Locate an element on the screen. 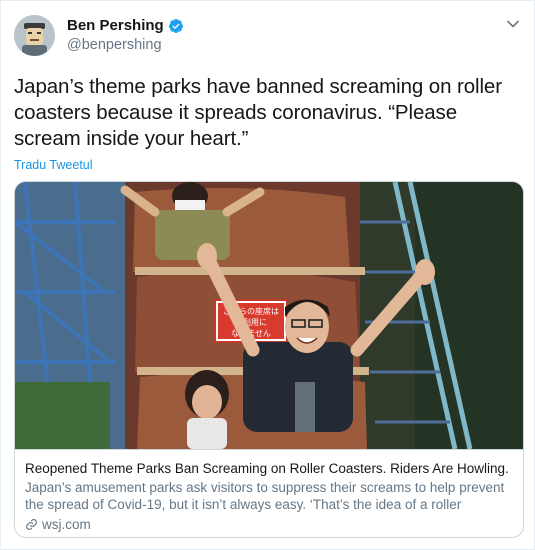 This screenshot has height=550, width=535. verified-badge-icon is located at coordinates (175, 25).